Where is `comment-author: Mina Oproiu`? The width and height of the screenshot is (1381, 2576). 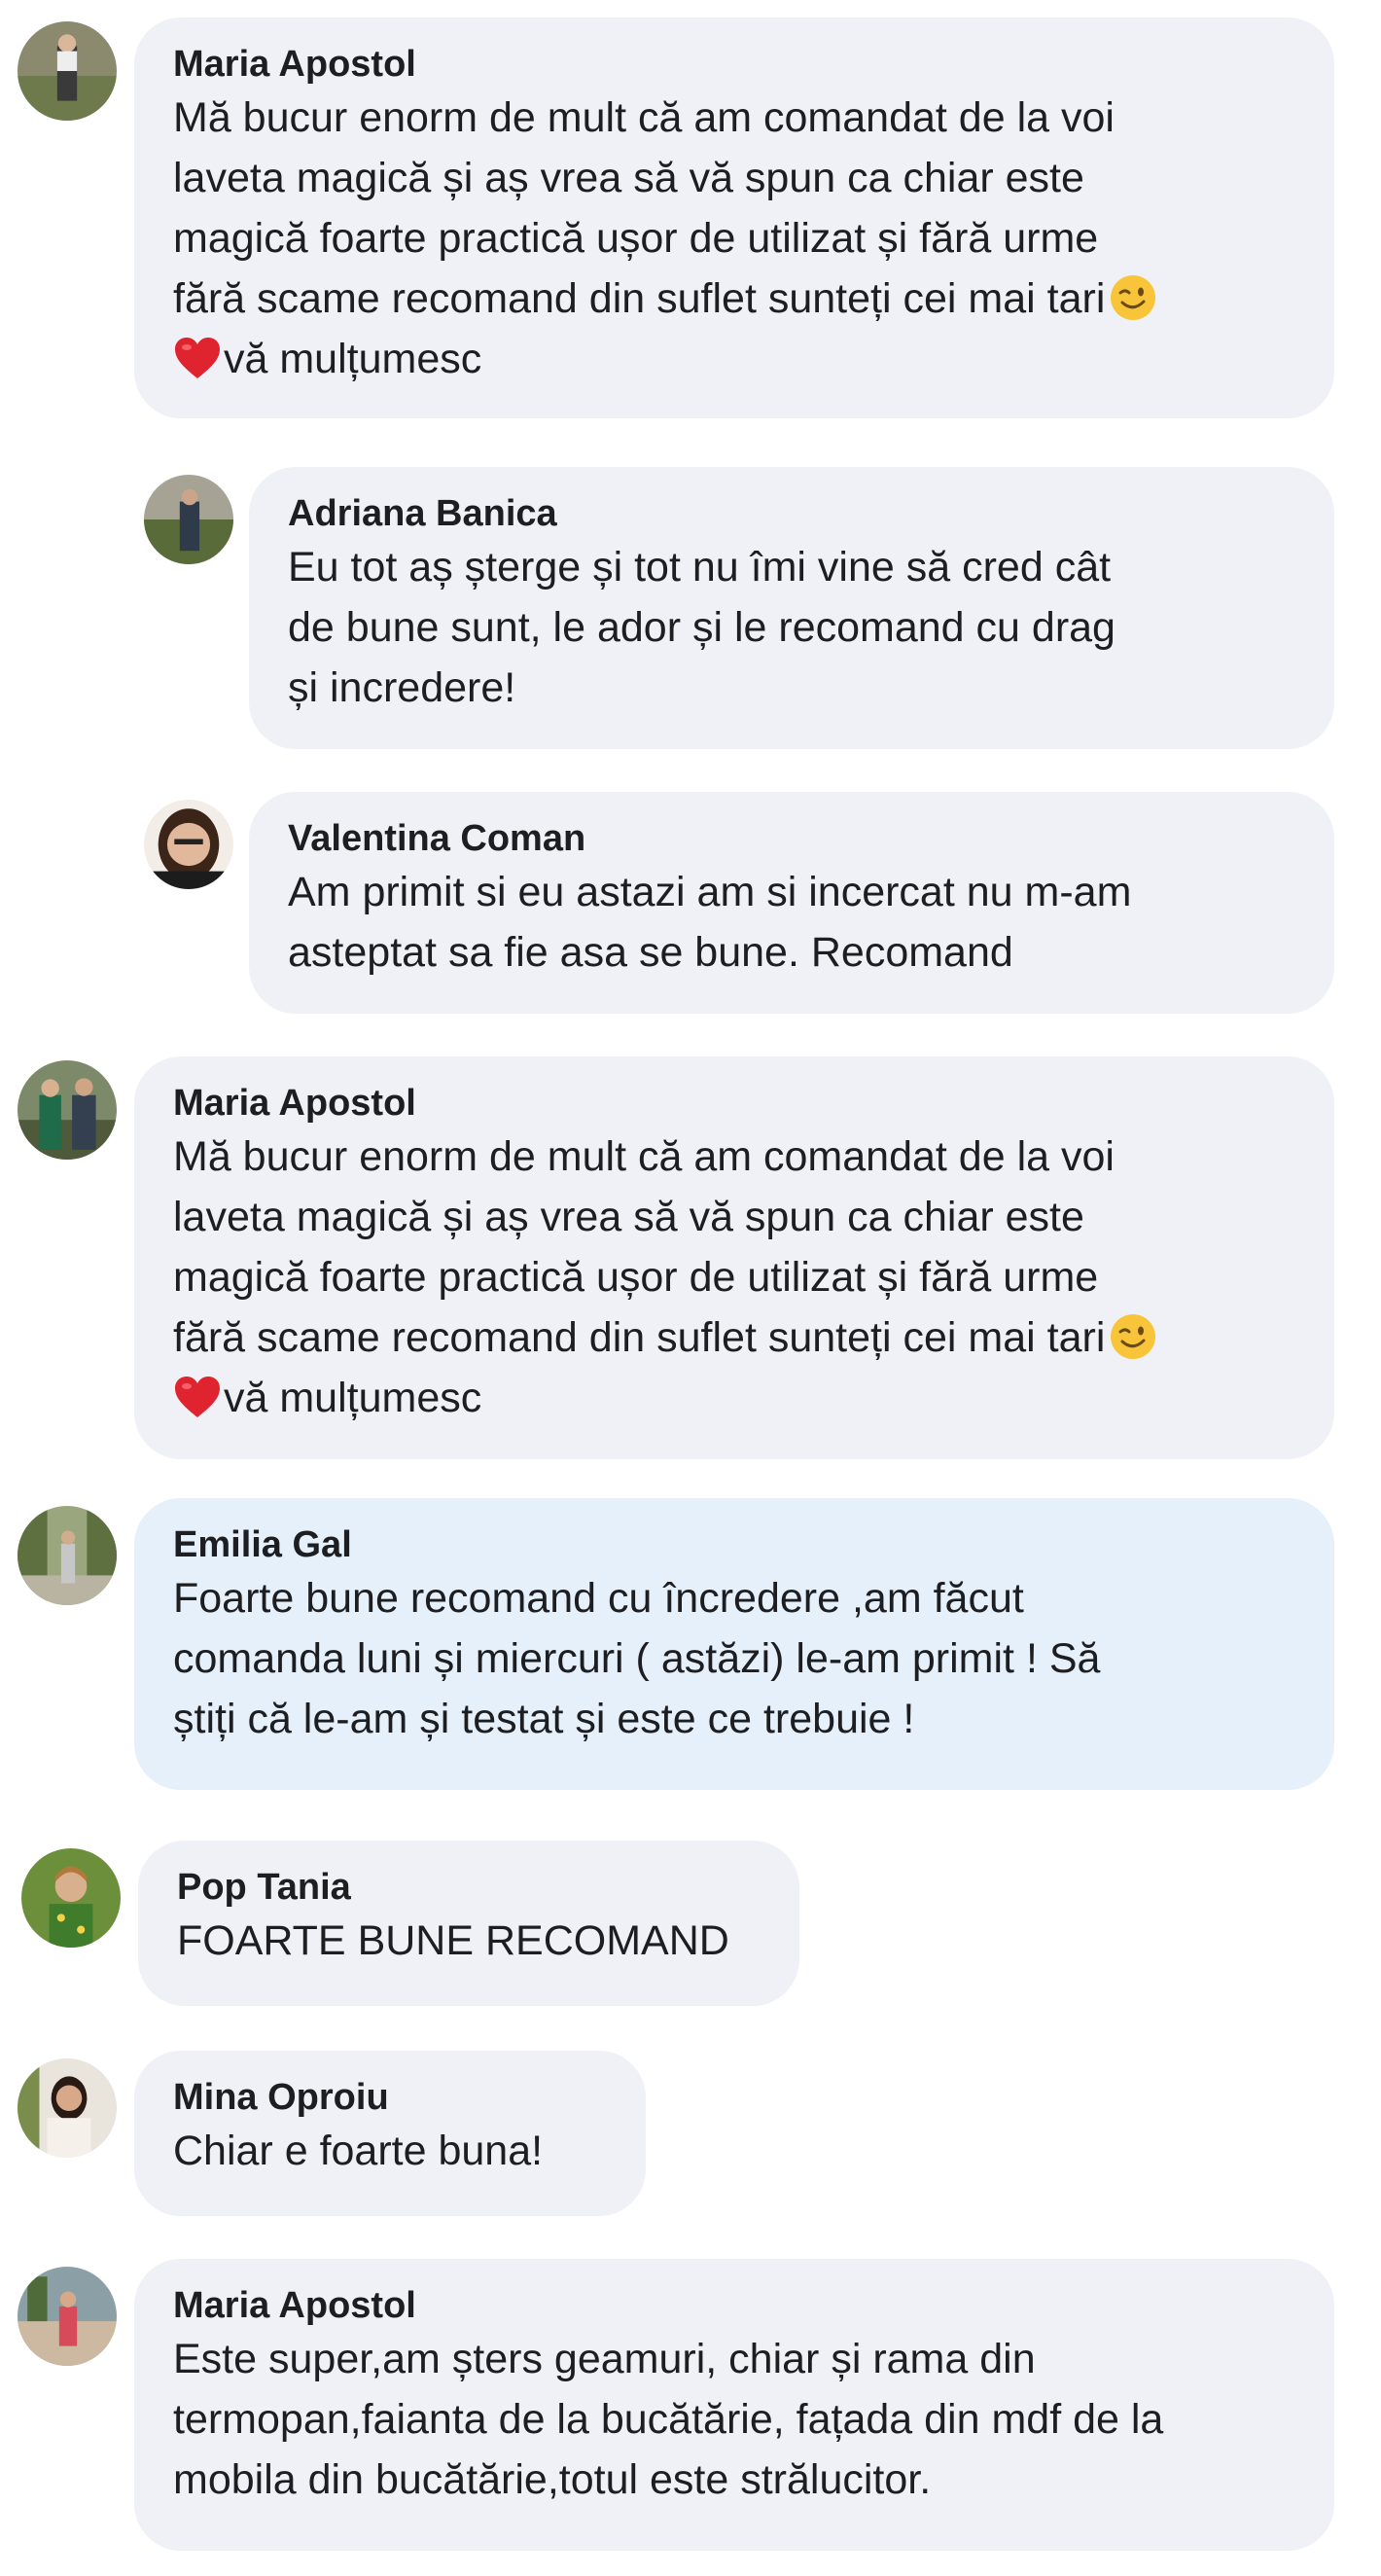
comment-author: Mina Oproiu is located at coordinates (392, 2097).